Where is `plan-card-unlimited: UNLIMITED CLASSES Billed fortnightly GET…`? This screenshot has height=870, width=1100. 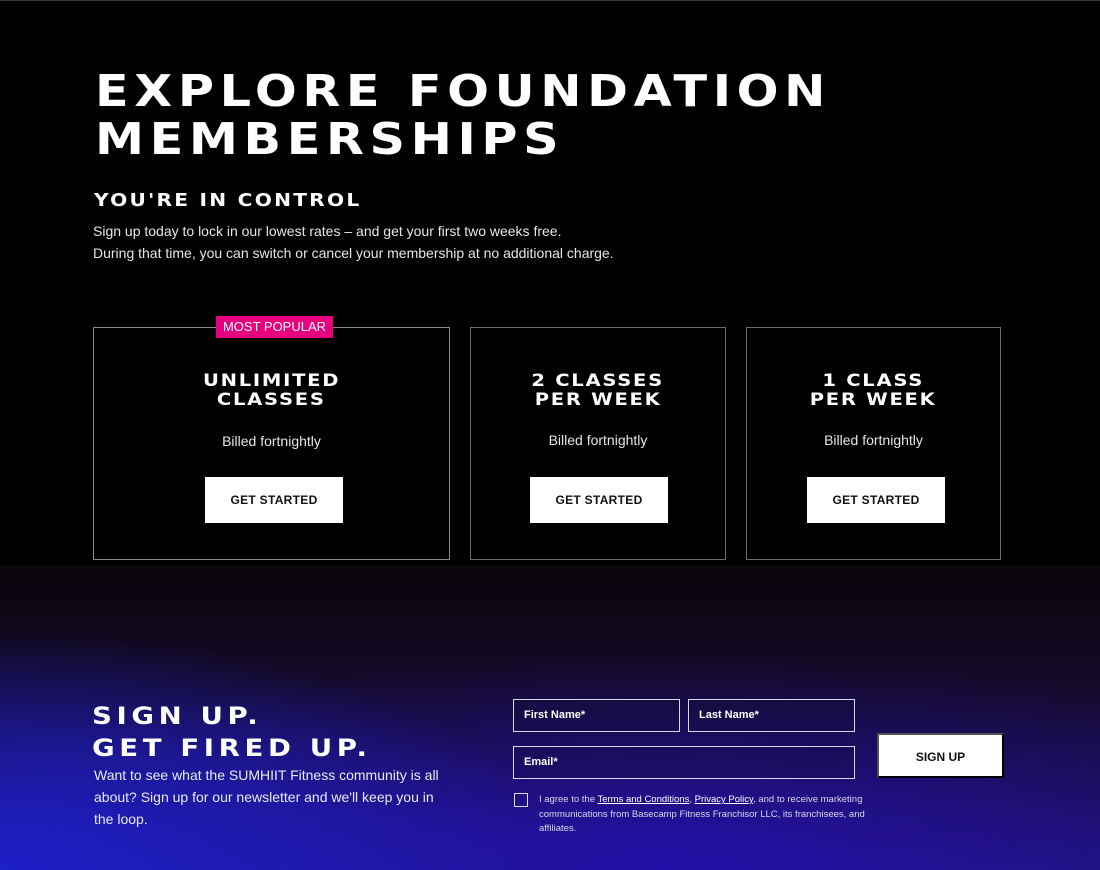 plan-card-unlimited: UNLIMITED CLASSES Billed fortnightly GET… is located at coordinates (271, 443).